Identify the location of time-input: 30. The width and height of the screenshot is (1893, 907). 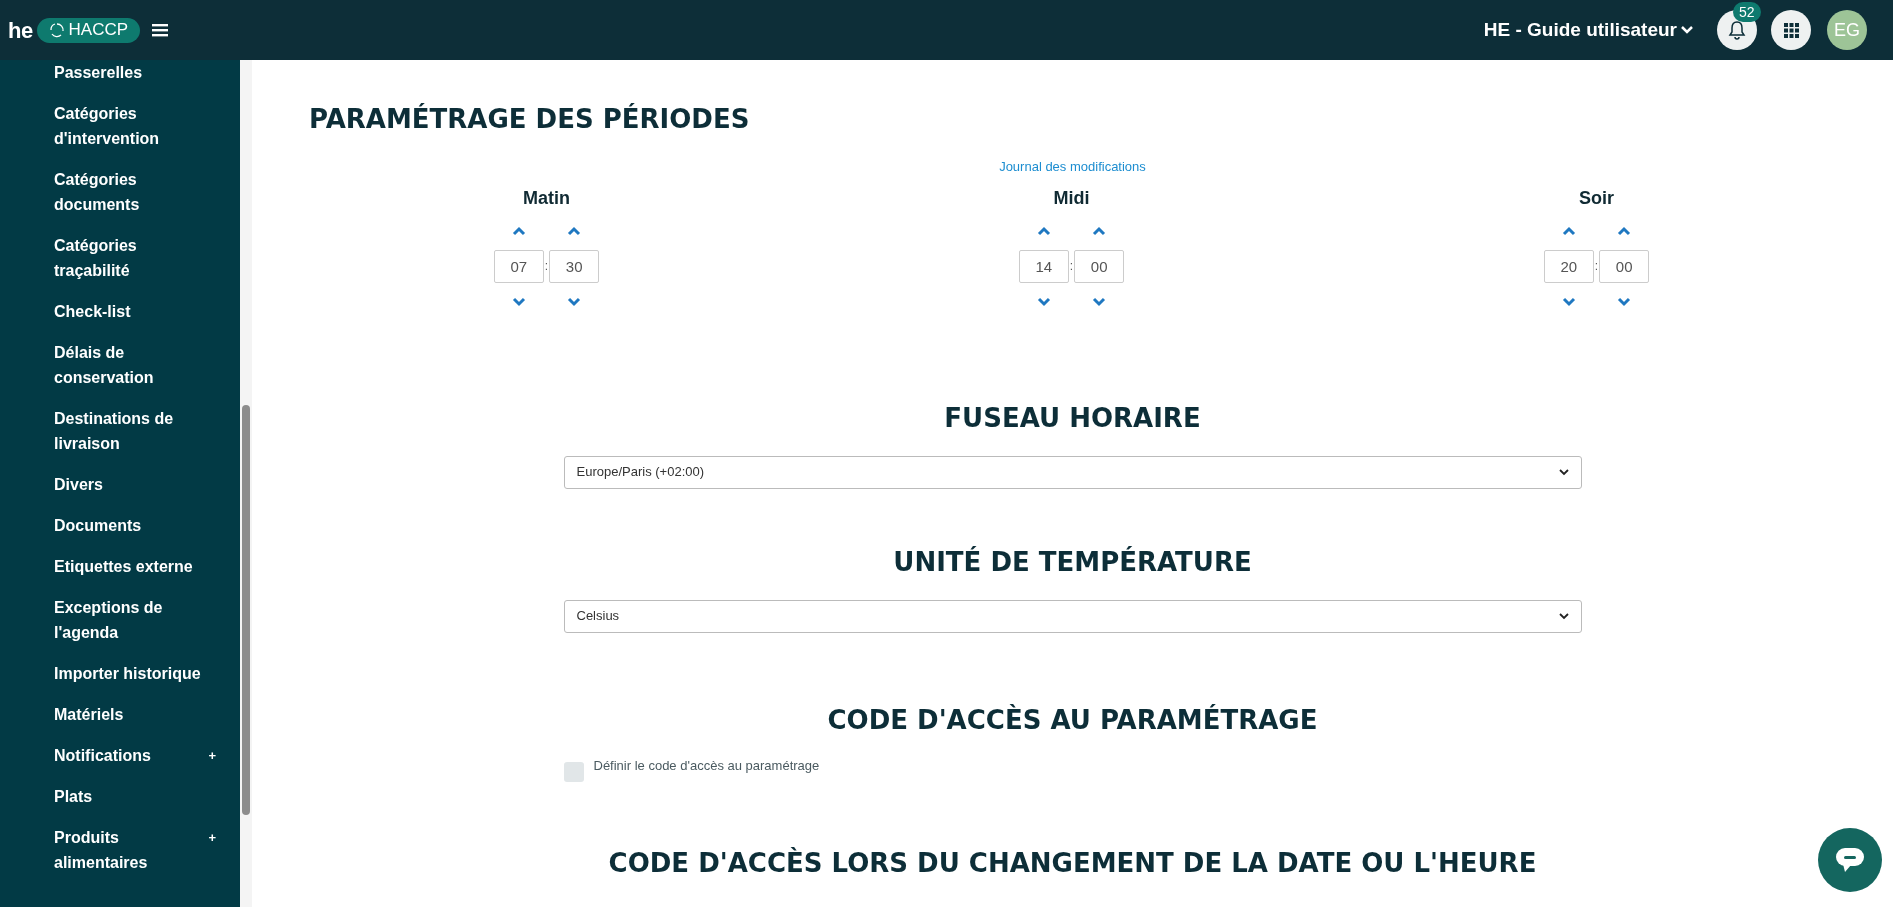
(574, 266).